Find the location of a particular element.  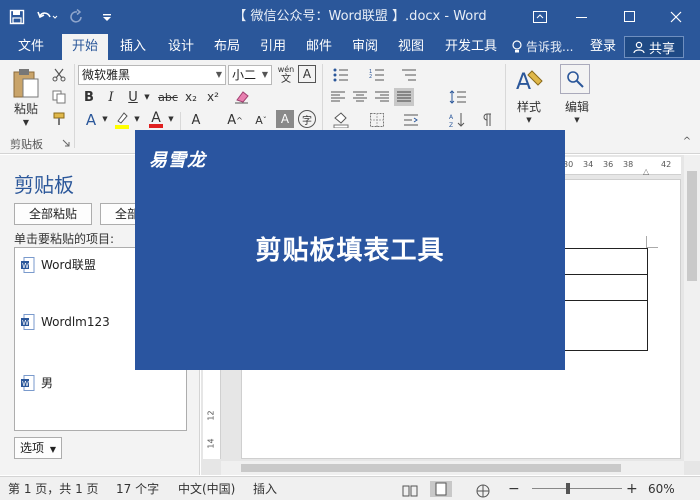

styles-icon: A is located at coordinates (529, 81).